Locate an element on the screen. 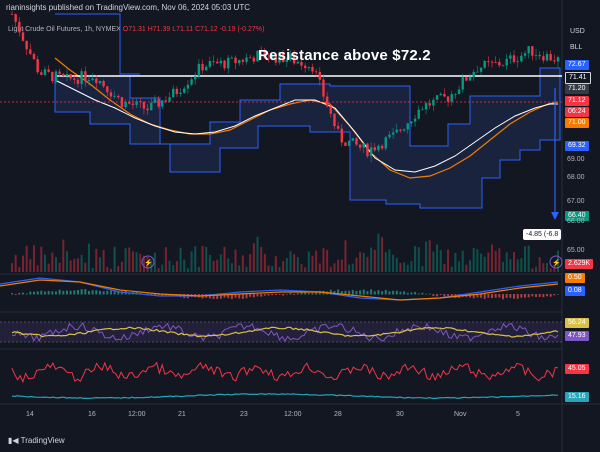 The width and height of the screenshot is (600, 452). price-tick: 65.00 is located at coordinates (576, 250).